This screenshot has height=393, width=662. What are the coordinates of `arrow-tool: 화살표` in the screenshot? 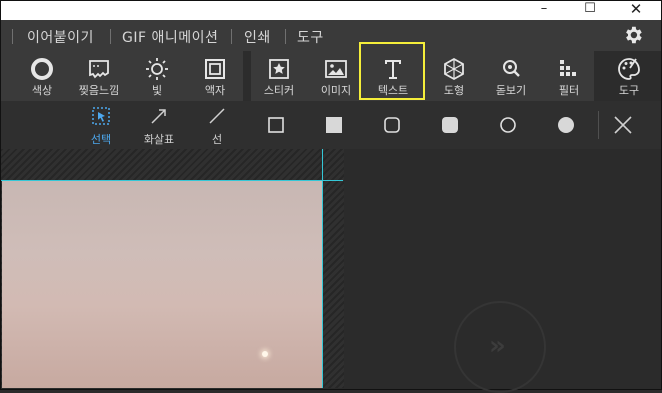 It's located at (159, 125).